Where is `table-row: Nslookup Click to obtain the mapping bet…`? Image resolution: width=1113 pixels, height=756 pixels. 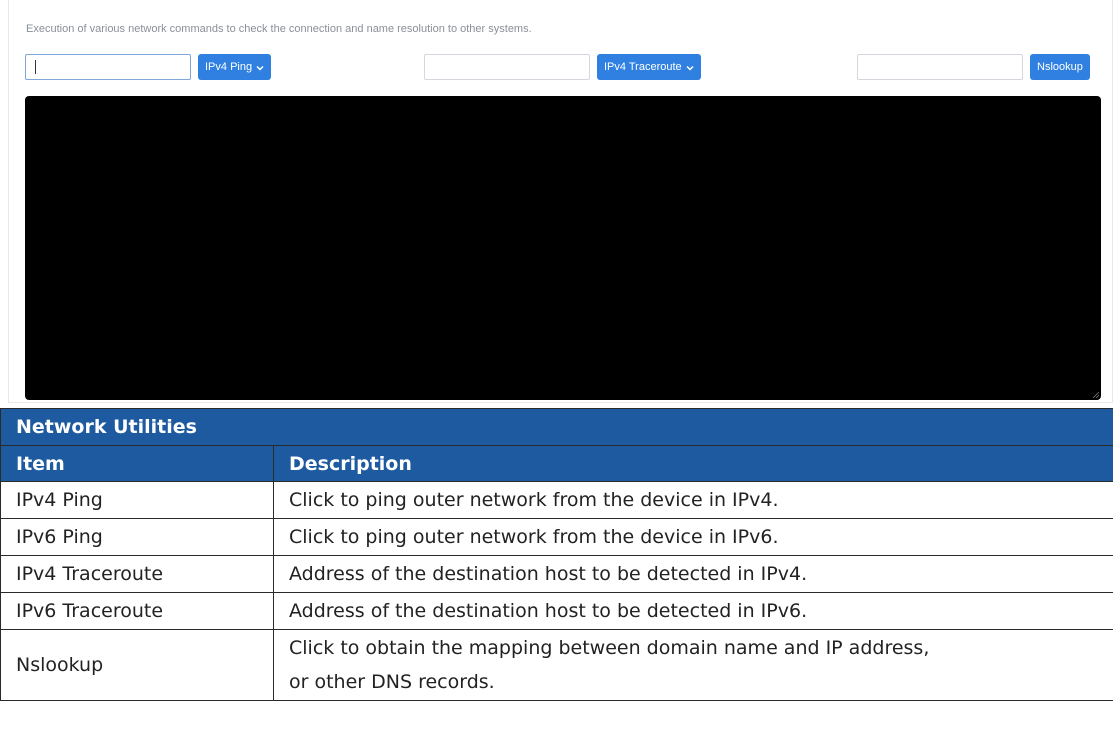
table-row: Nslookup Click to obtain the mapping bet… is located at coordinates (556, 665).